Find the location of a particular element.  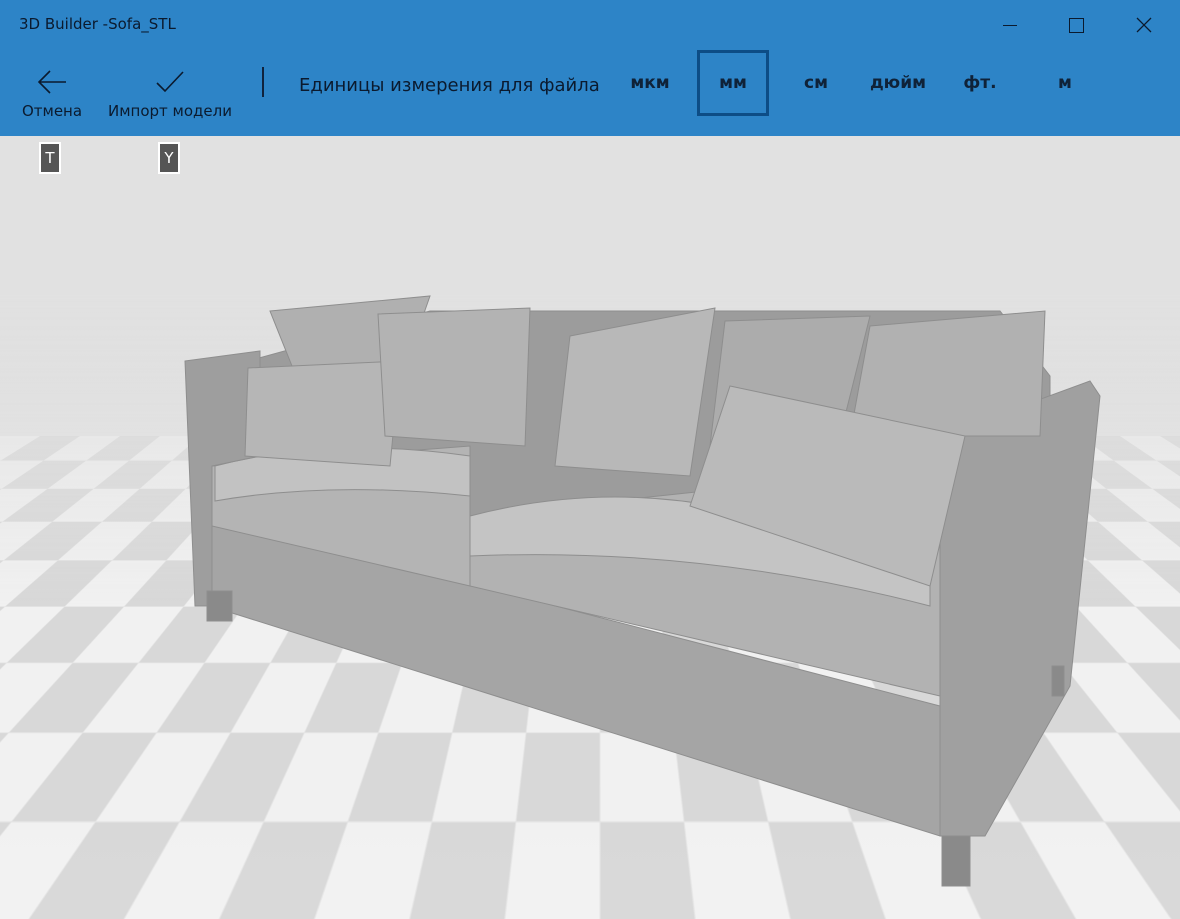

checkmark-icon is located at coordinates (170, 82).